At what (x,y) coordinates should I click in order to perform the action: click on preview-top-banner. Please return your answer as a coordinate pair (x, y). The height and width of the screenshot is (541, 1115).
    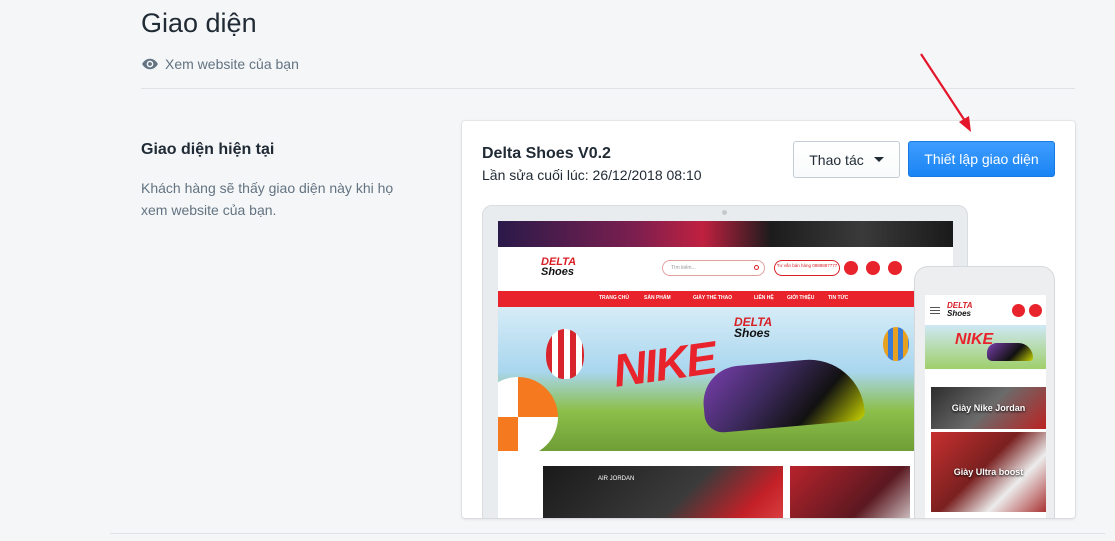
    Looking at the image, I should click on (725, 234).